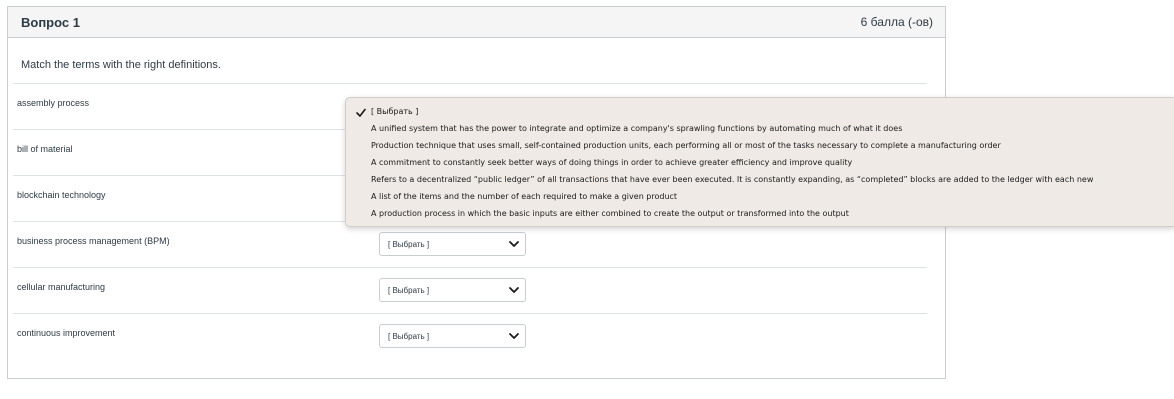 Image resolution: width=1174 pixels, height=399 pixels. Describe the element at coordinates (61, 287) in the screenshot. I see `term-label: cellular manufacturing` at that location.